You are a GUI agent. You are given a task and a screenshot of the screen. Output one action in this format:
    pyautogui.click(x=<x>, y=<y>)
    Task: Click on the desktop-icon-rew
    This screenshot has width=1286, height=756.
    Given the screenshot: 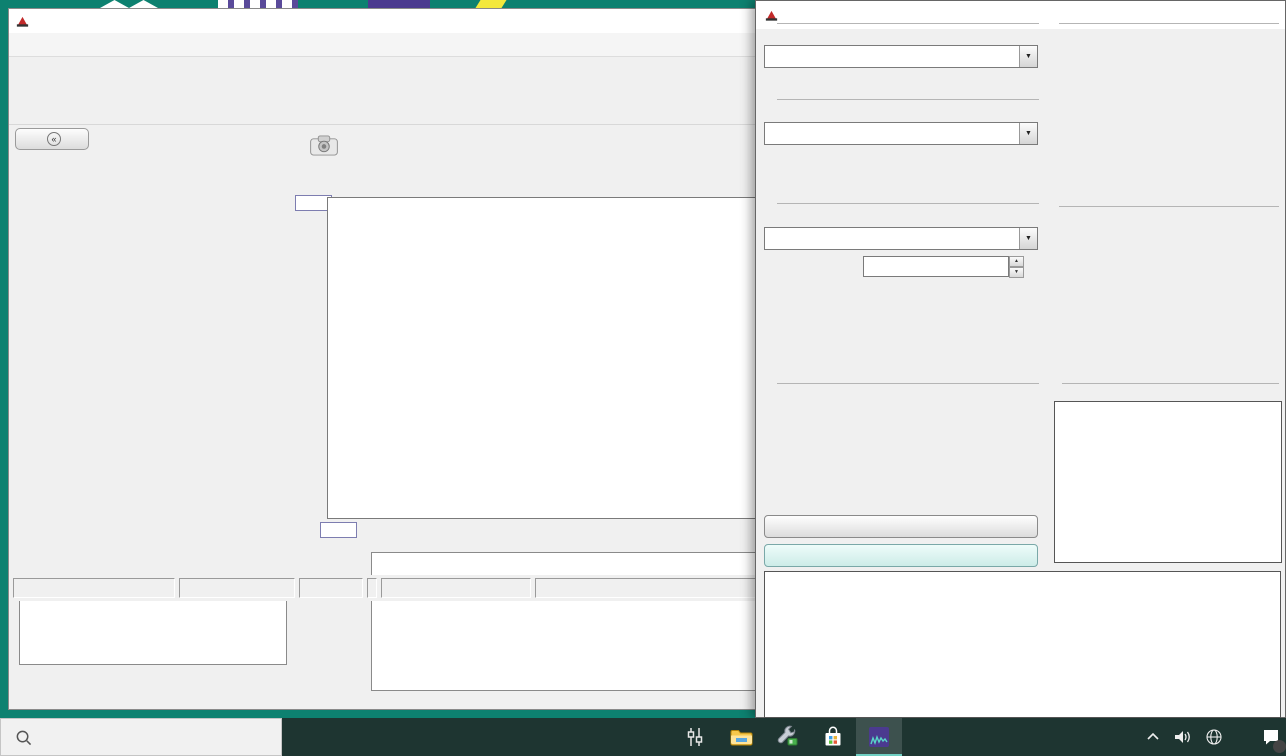 What is the action you would take?
    pyautogui.click(x=399, y=4)
    